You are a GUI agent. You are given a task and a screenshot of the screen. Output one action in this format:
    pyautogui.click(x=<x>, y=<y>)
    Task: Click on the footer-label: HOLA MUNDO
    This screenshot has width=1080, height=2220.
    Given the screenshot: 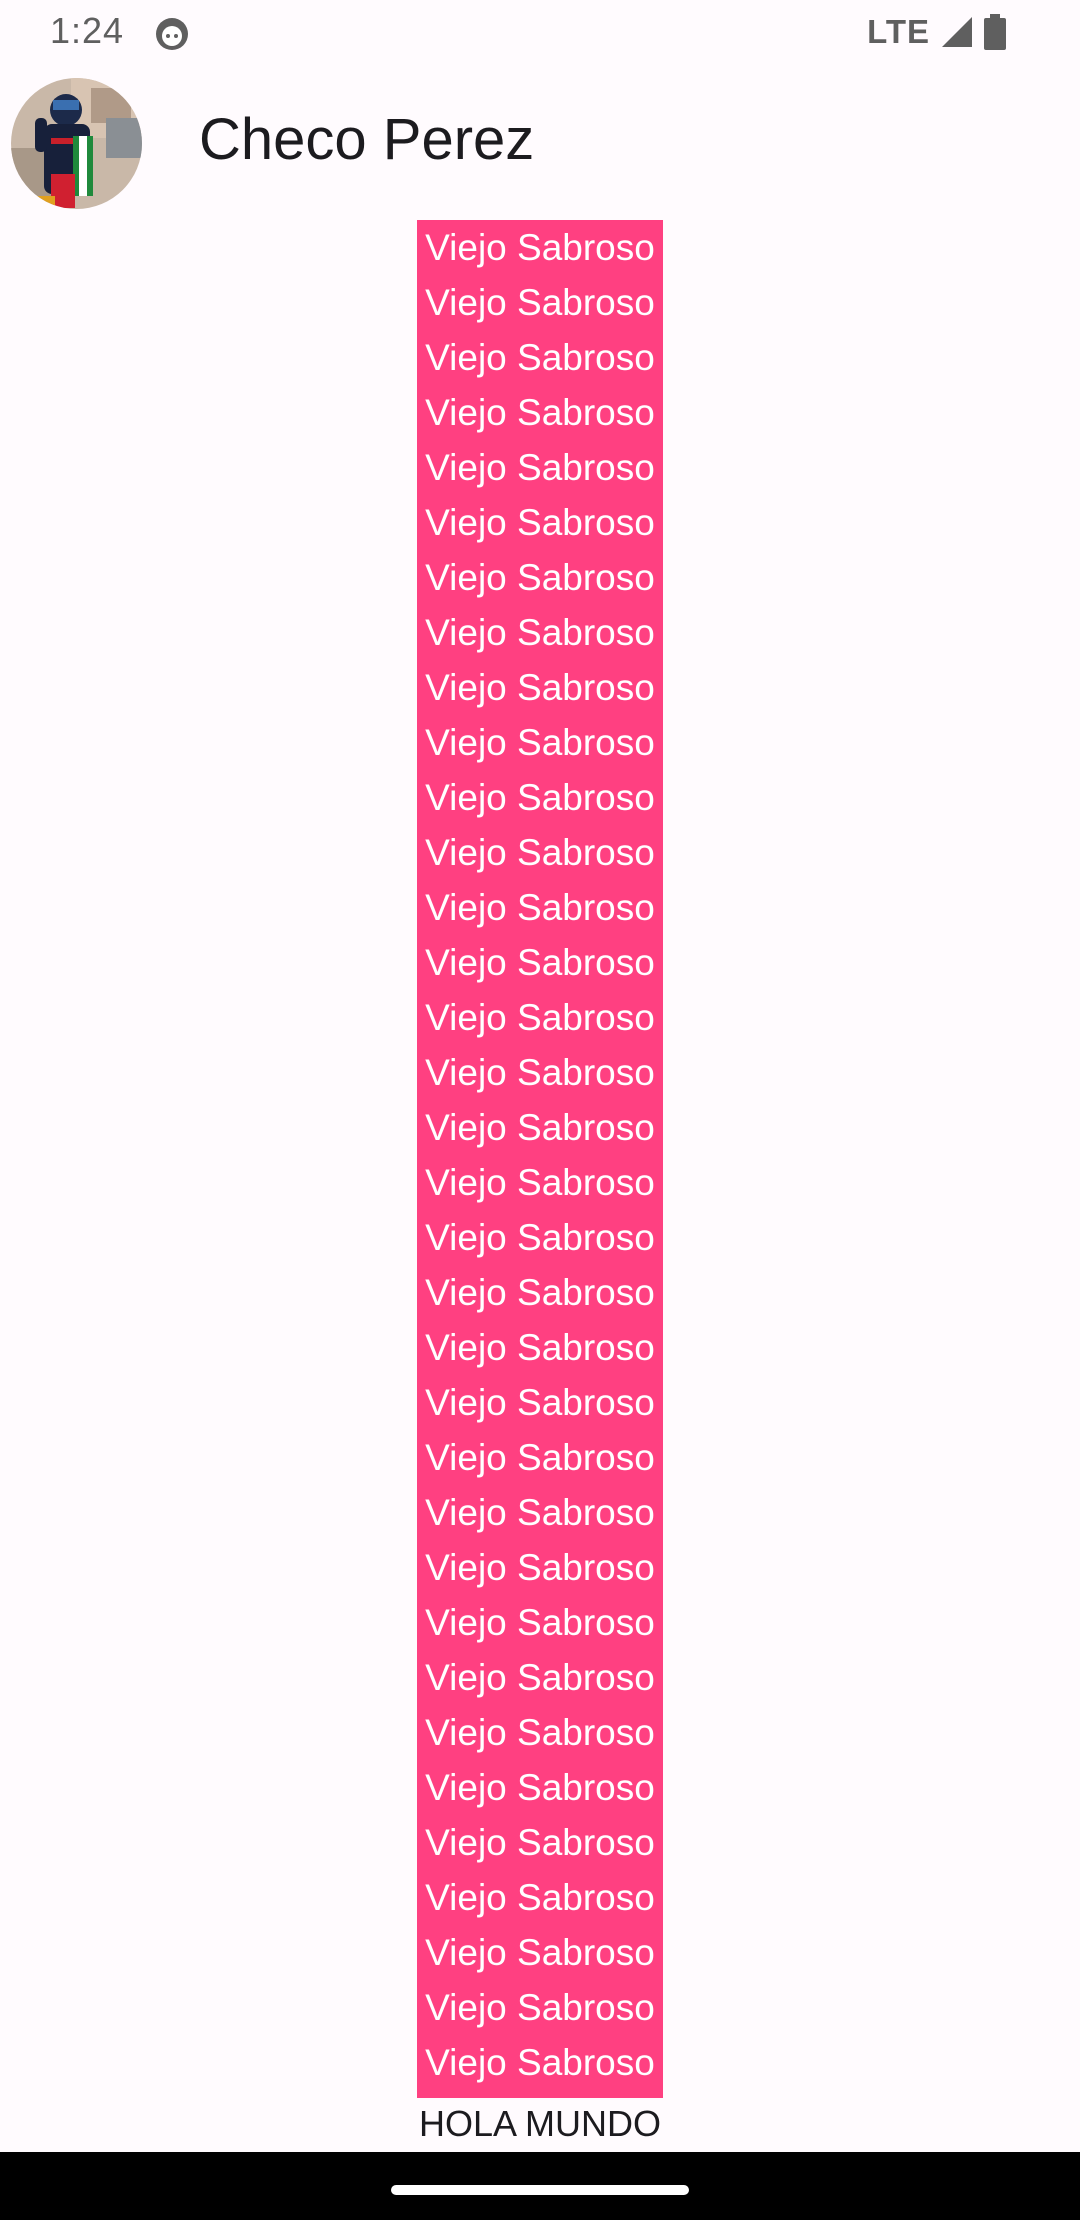 What is the action you would take?
    pyautogui.click(x=540, y=2123)
    